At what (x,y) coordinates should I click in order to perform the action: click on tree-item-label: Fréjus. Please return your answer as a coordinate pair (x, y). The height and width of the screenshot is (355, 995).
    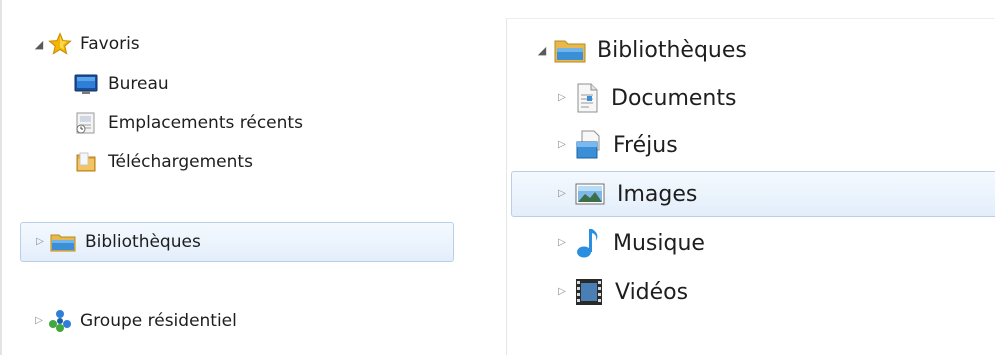
    Looking at the image, I should click on (645, 145).